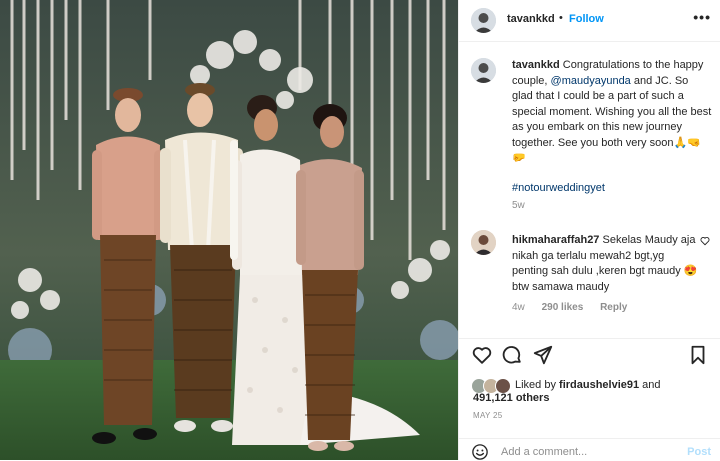 The width and height of the screenshot is (720, 461). I want to click on caption-avatar, so click(483, 70).